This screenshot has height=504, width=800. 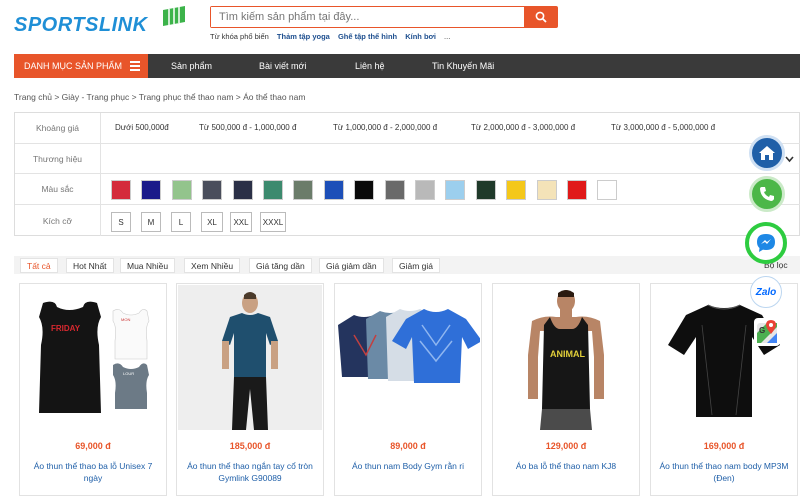 I want to click on product-name: Áo thun thể thao nam body MP3M (Đen), so click(x=724, y=472).